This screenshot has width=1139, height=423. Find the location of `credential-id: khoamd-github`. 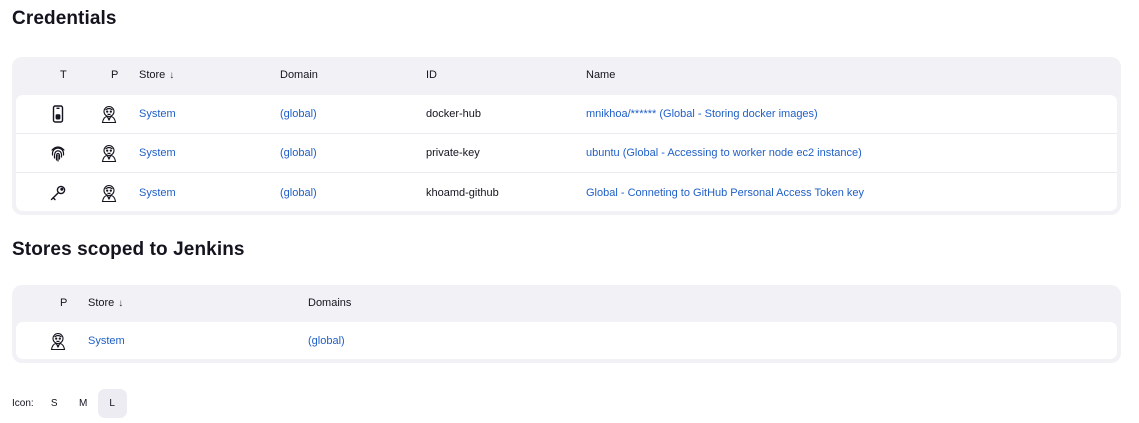

credential-id: khoamd-github is located at coordinates (462, 192).